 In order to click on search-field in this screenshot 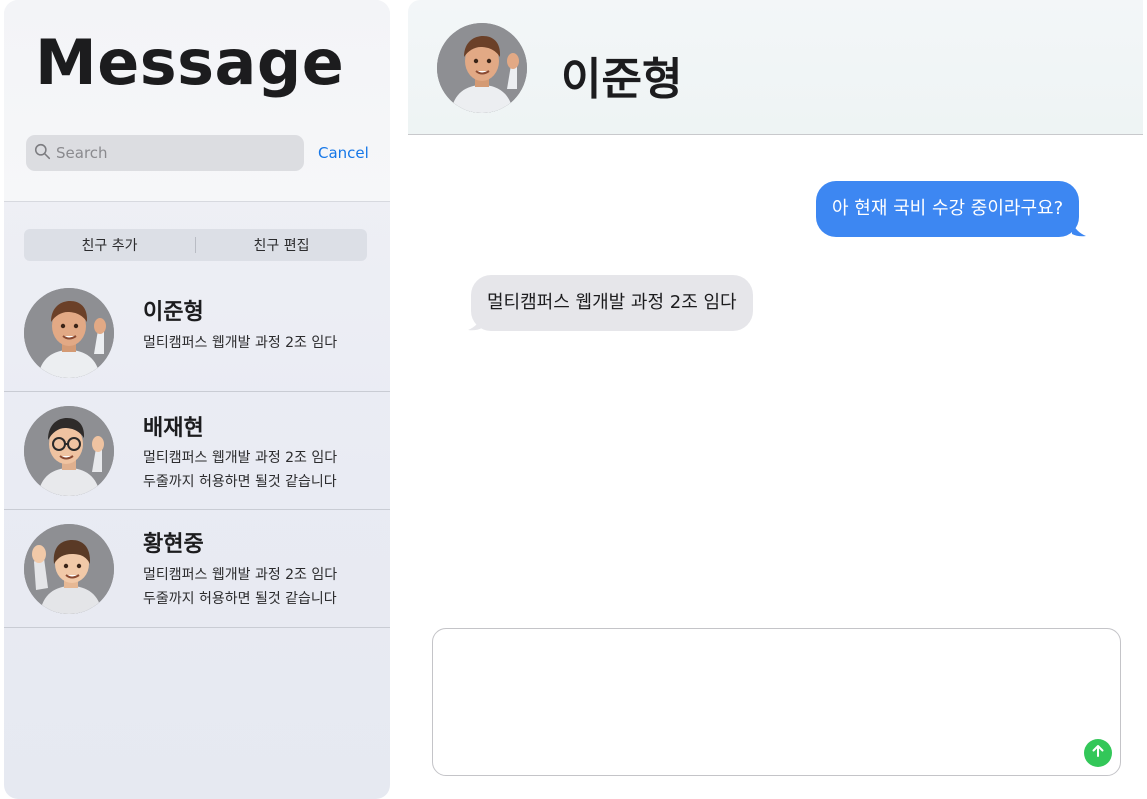, I will do `click(165, 153)`.